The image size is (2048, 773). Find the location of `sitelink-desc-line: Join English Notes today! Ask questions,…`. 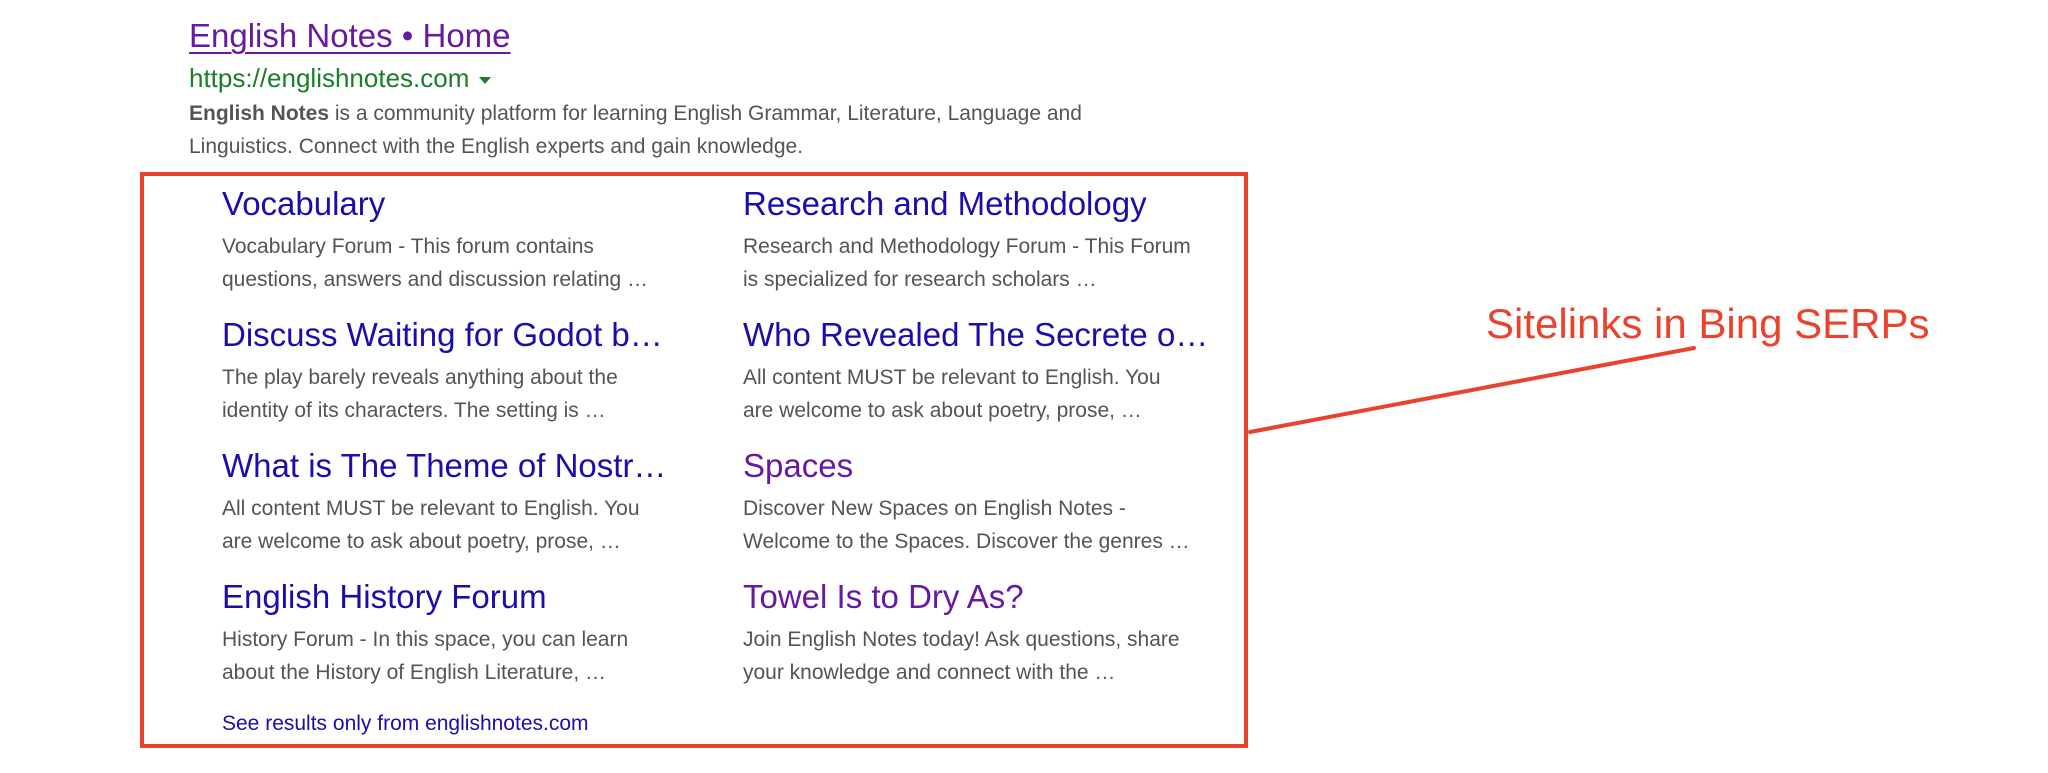

sitelink-desc-line: Join English Notes today! Ask questions,… is located at coordinates (961, 639).